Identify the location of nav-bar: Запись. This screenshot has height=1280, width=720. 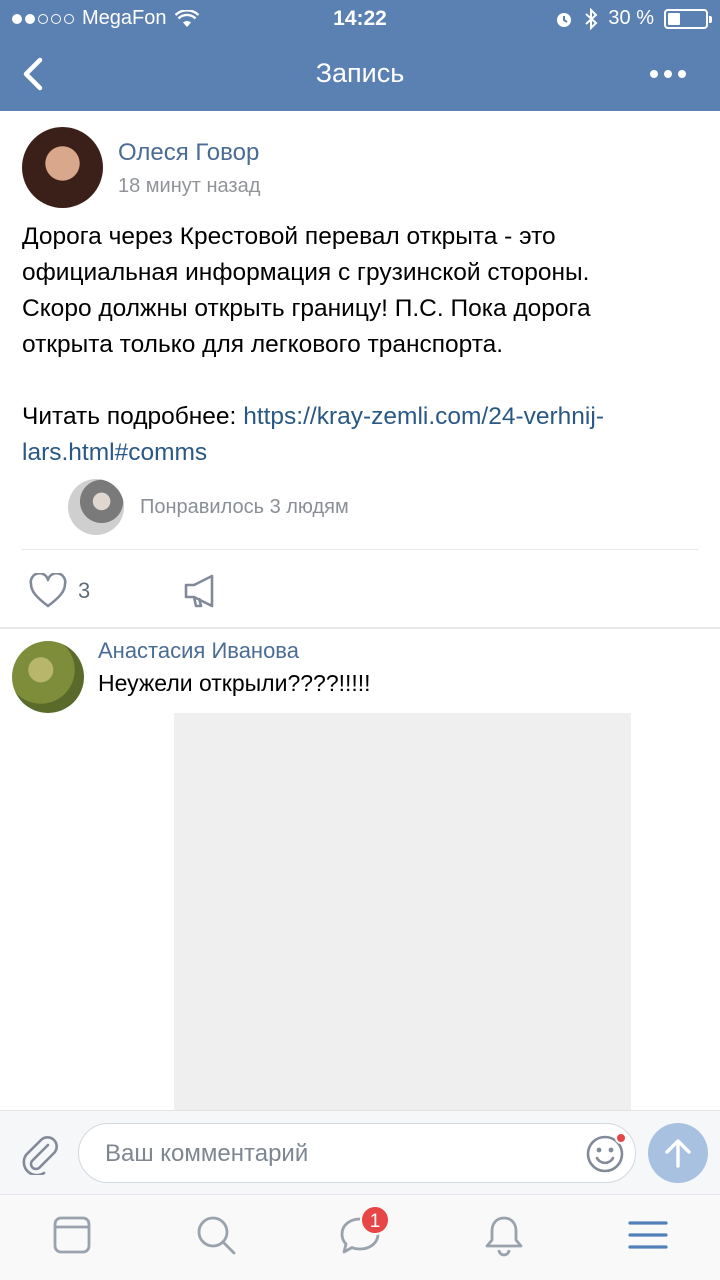
(360, 74).